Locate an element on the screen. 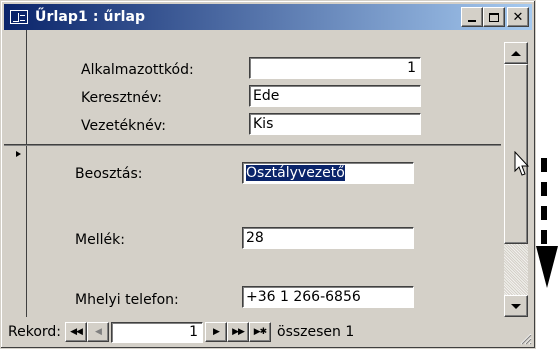 The width and height of the screenshot is (558, 349). window-controls: ✕ is located at coordinates (495, 17).